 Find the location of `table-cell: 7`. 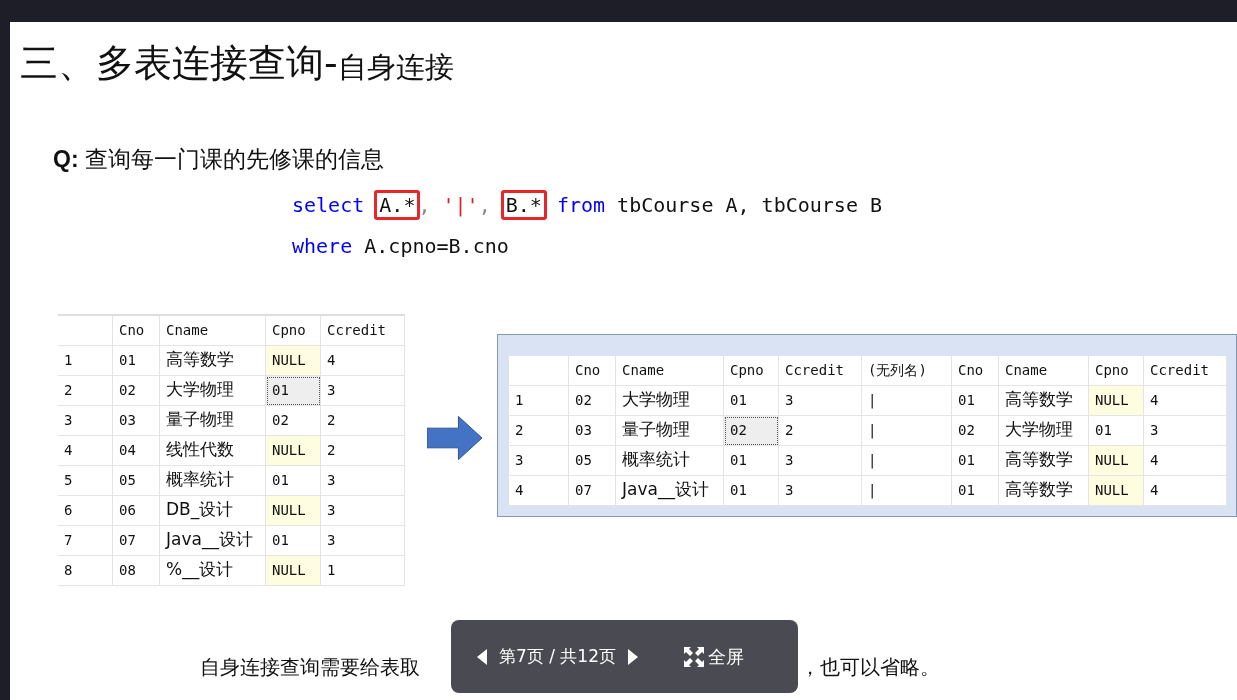

table-cell: 7 is located at coordinates (85, 540).